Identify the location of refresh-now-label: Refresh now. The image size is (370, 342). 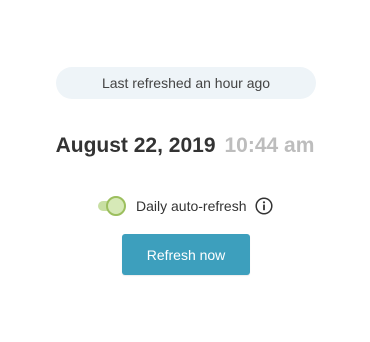
(186, 254).